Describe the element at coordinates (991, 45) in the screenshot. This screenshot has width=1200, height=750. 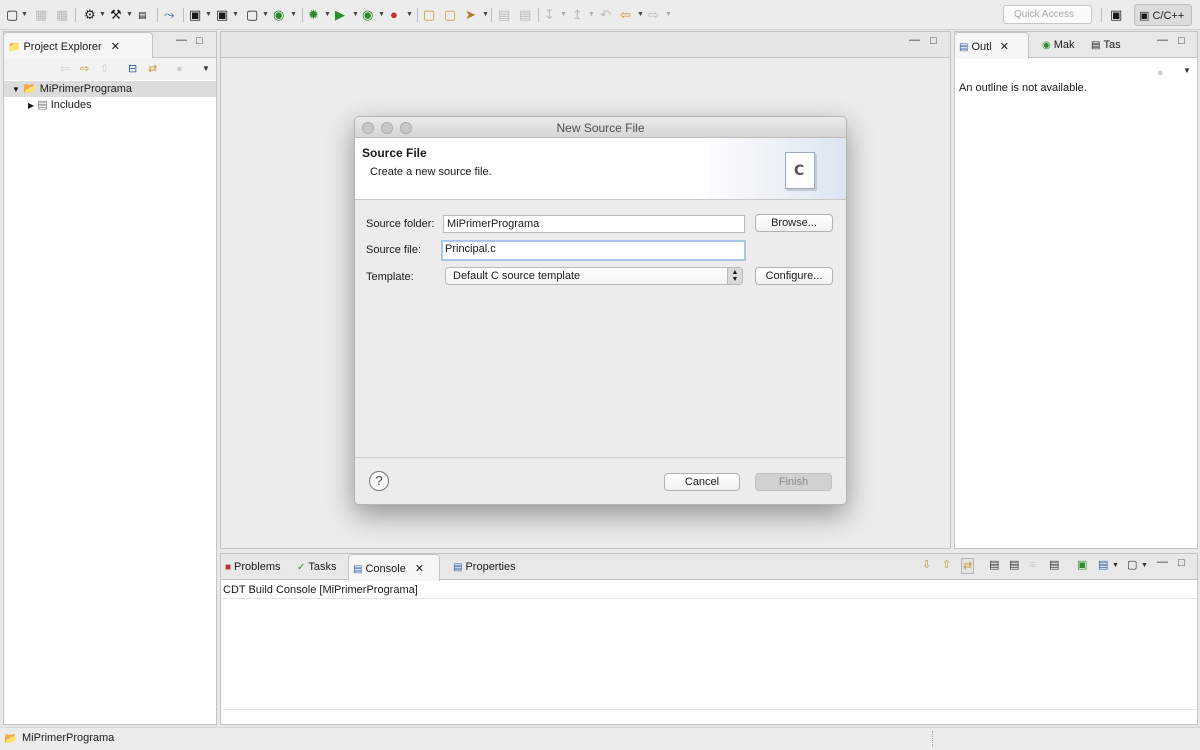
I see `tab-outline: ▤ Outl ✕` at that location.